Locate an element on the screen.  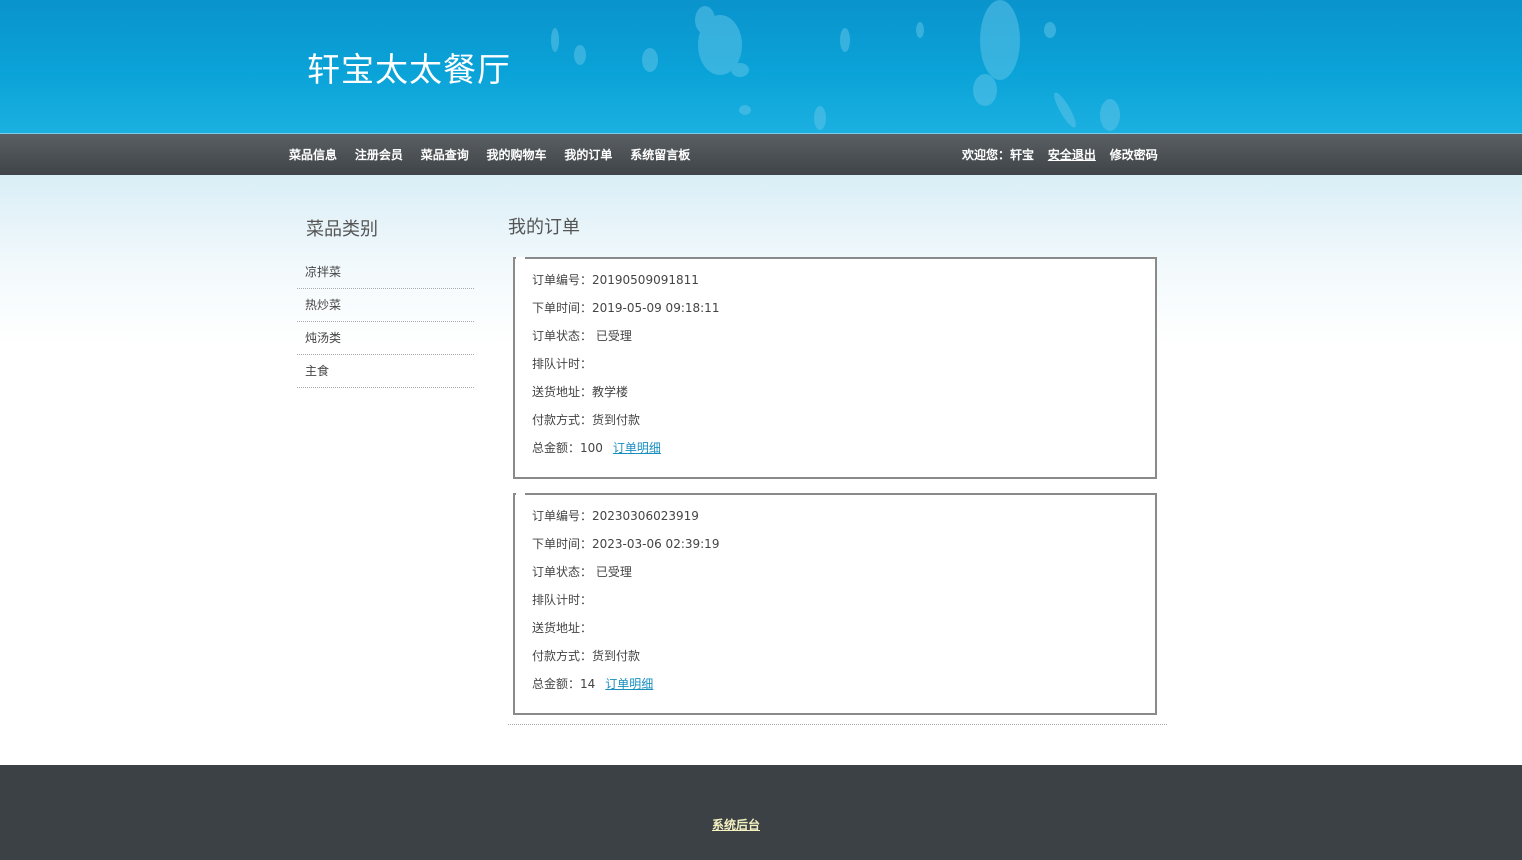
order-total: 总金额：14 is located at coordinates (564, 684).